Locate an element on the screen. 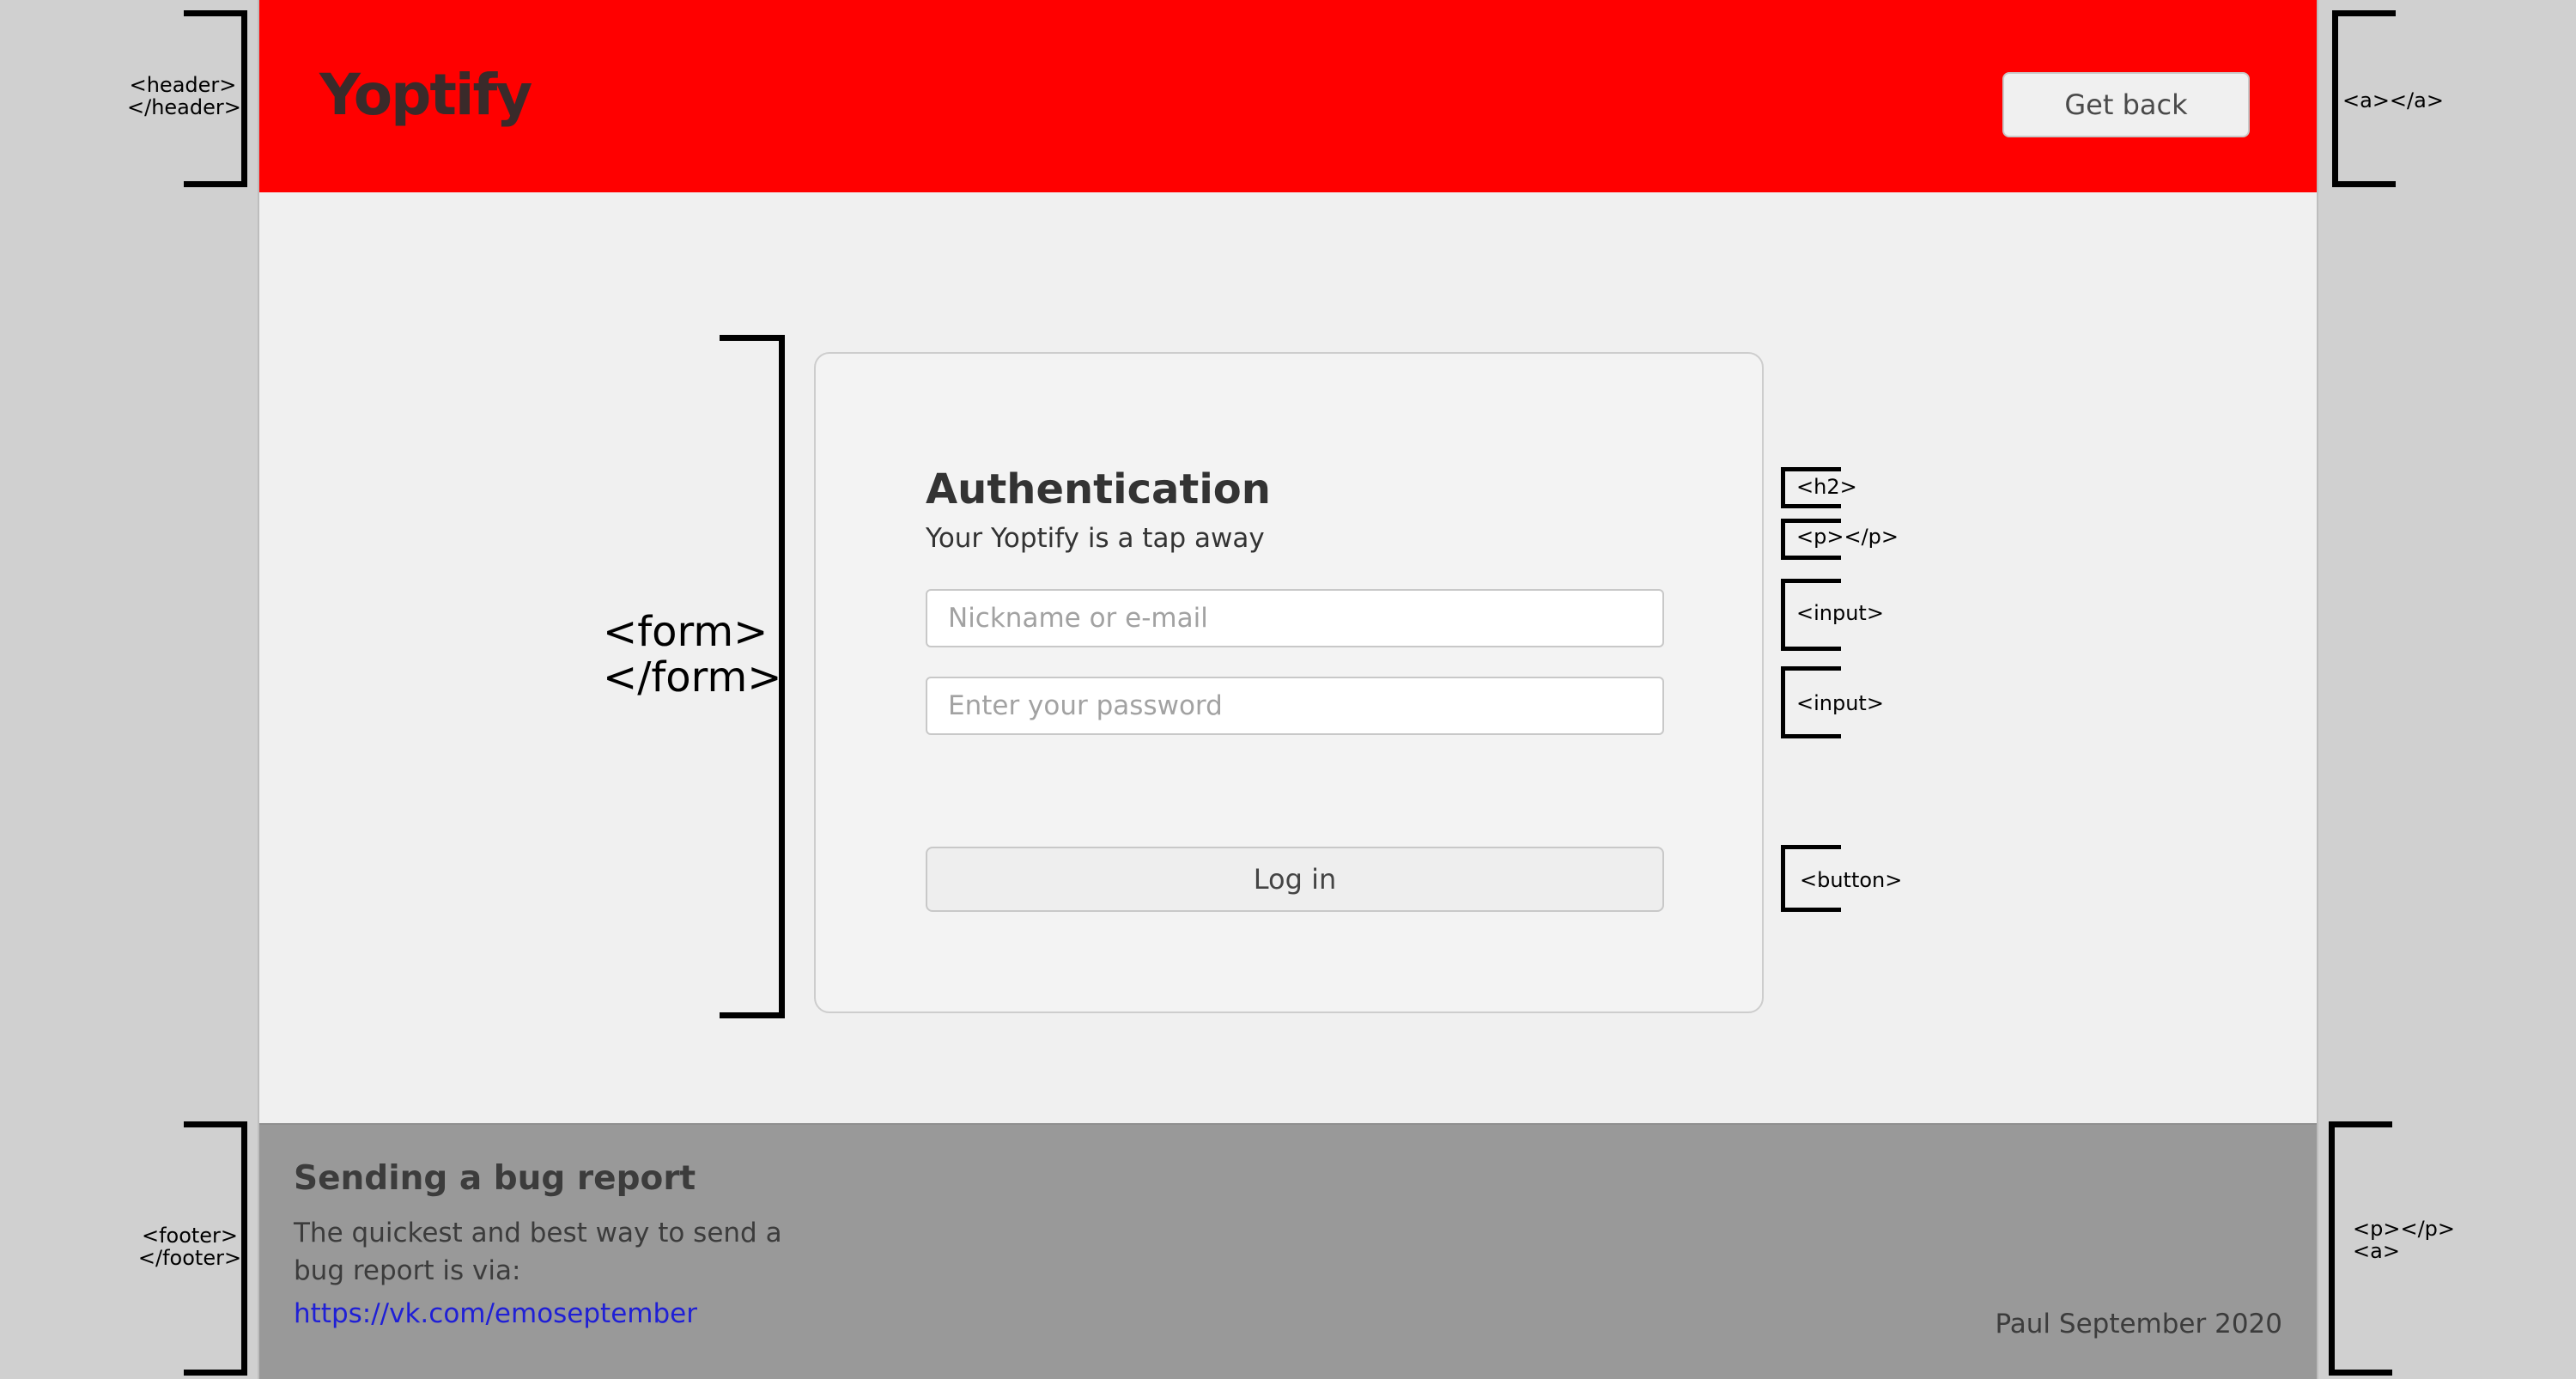 This screenshot has width=2576, height=1379. form-annotation: <form> </form> is located at coordinates (693, 655).